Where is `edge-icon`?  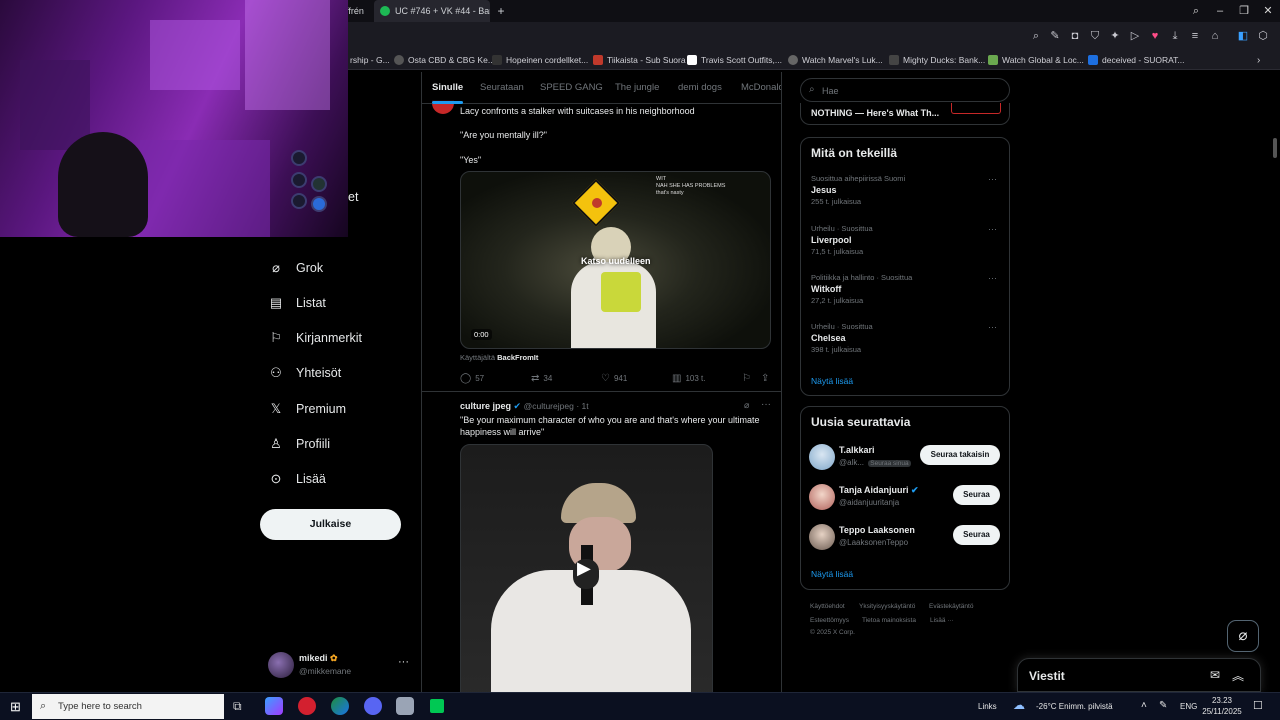 edge-icon is located at coordinates (340, 706).